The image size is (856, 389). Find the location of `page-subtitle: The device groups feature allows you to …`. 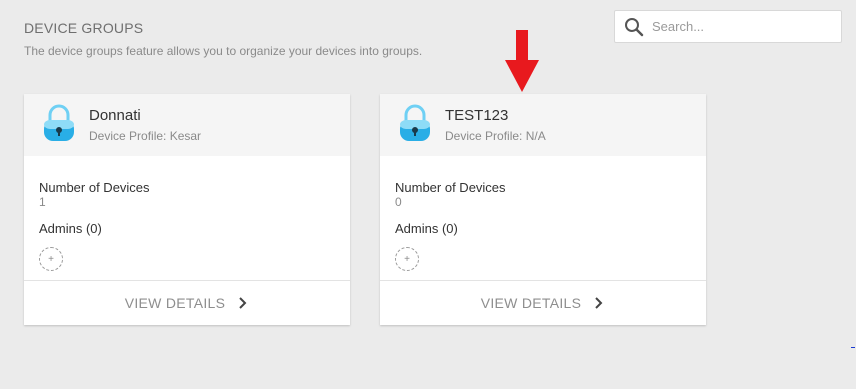

page-subtitle: The device groups feature allows you to … is located at coordinates (223, 51).